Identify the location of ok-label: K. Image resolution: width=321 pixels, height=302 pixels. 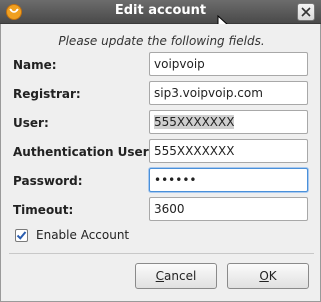
(272, 276).